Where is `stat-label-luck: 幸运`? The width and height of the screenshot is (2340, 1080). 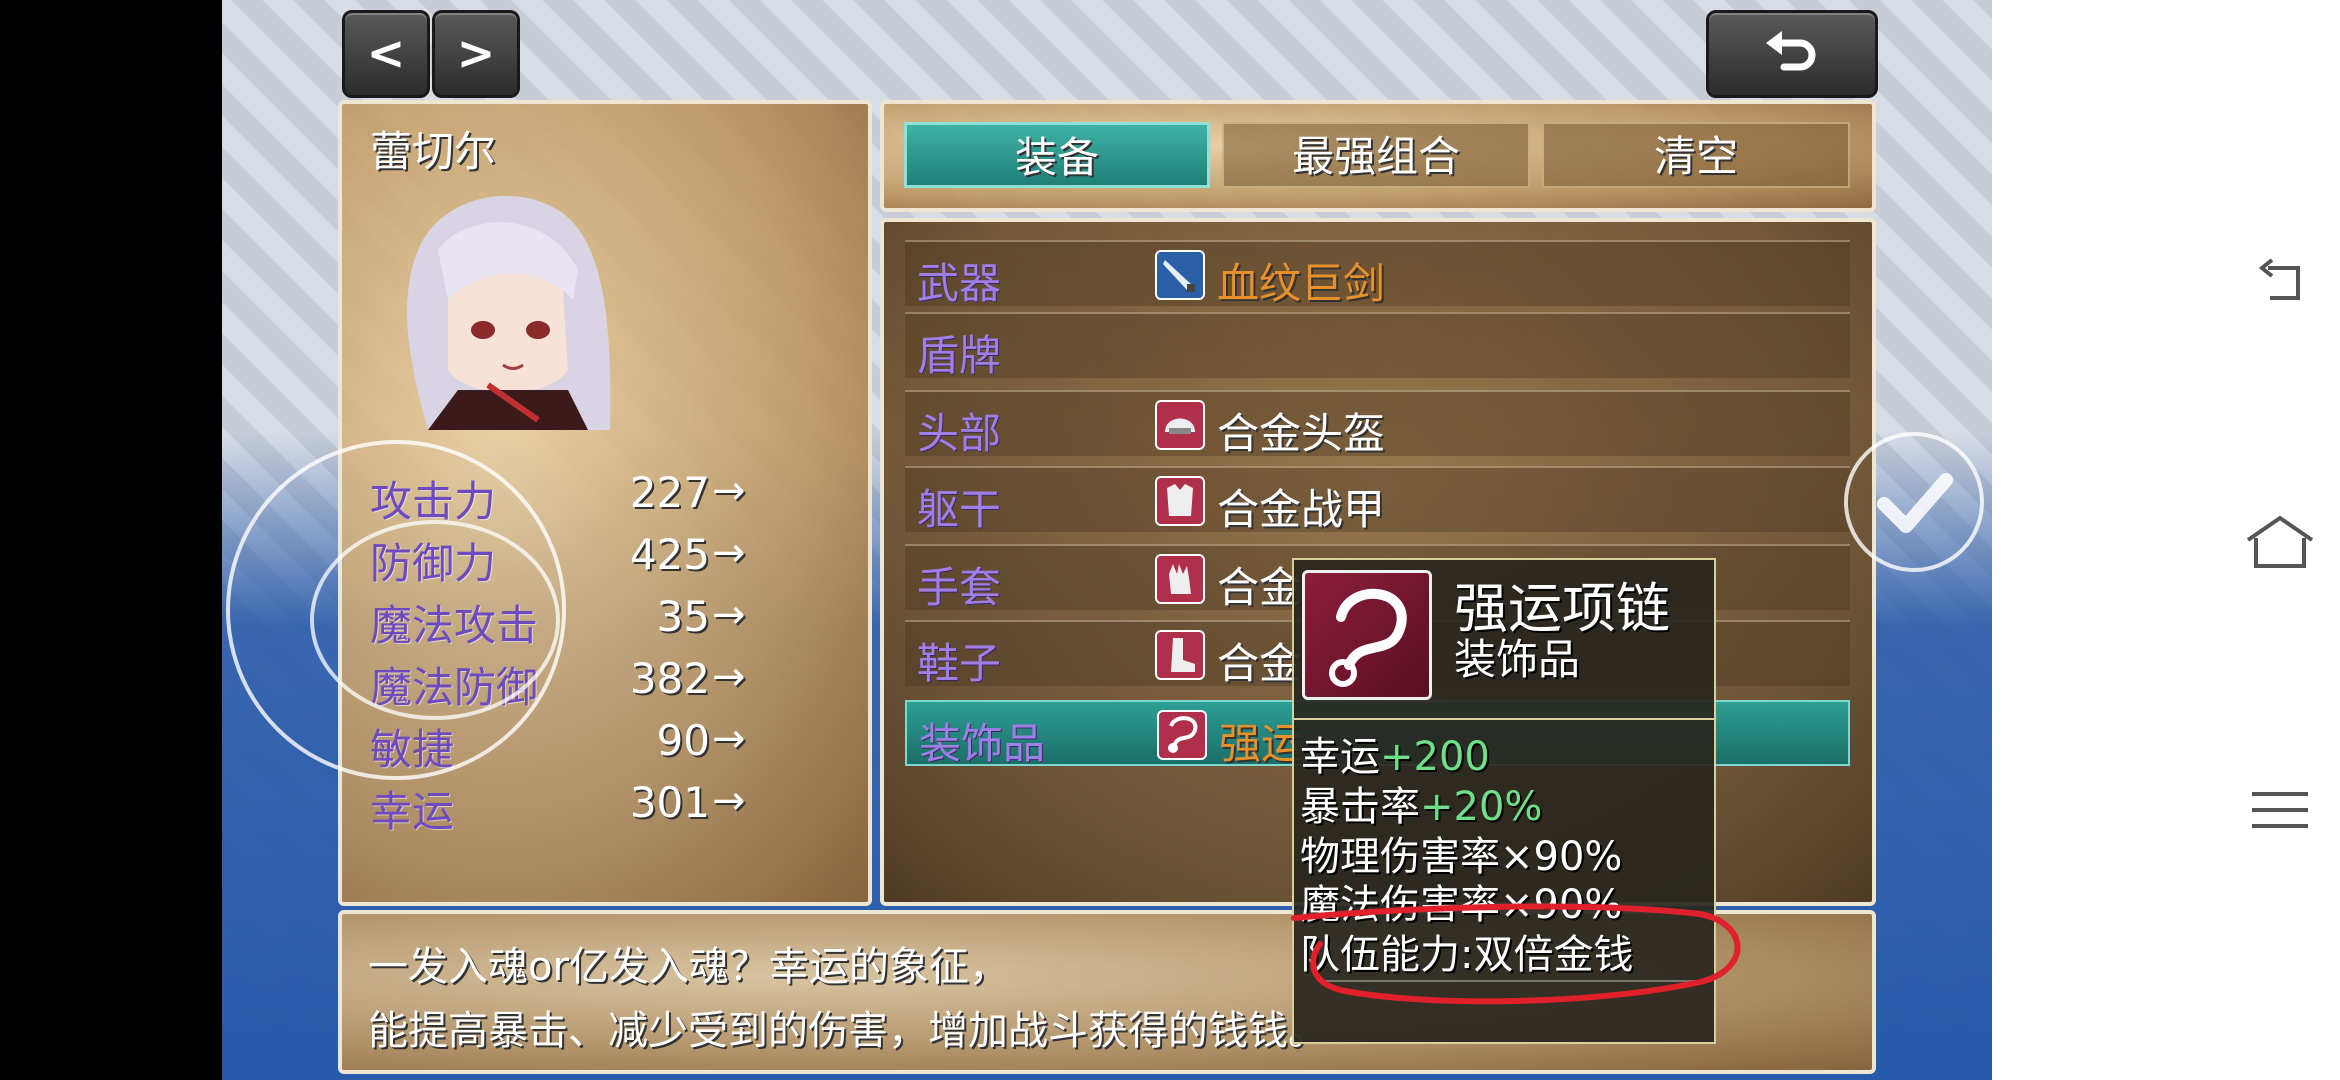 stat-label-luck: 幸运 is located at coordinates (412, 811).